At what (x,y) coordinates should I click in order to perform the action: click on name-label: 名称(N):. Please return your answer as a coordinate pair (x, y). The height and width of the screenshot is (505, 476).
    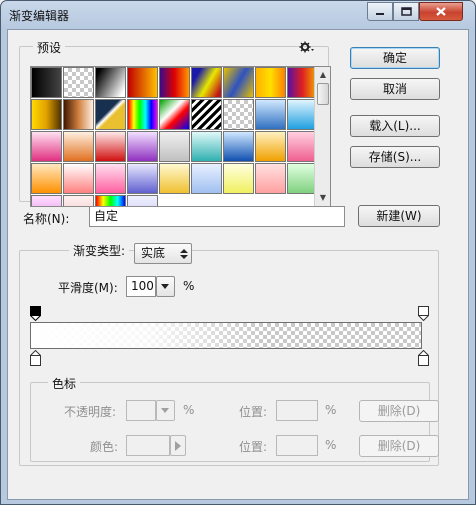
    Looking at the image, I should click on (46, 219).